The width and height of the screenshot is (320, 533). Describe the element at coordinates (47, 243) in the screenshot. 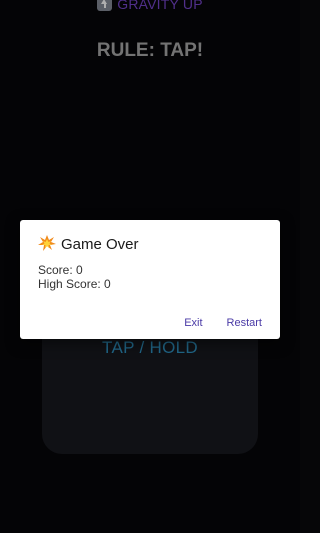

I see `explosion-icon` at that location.